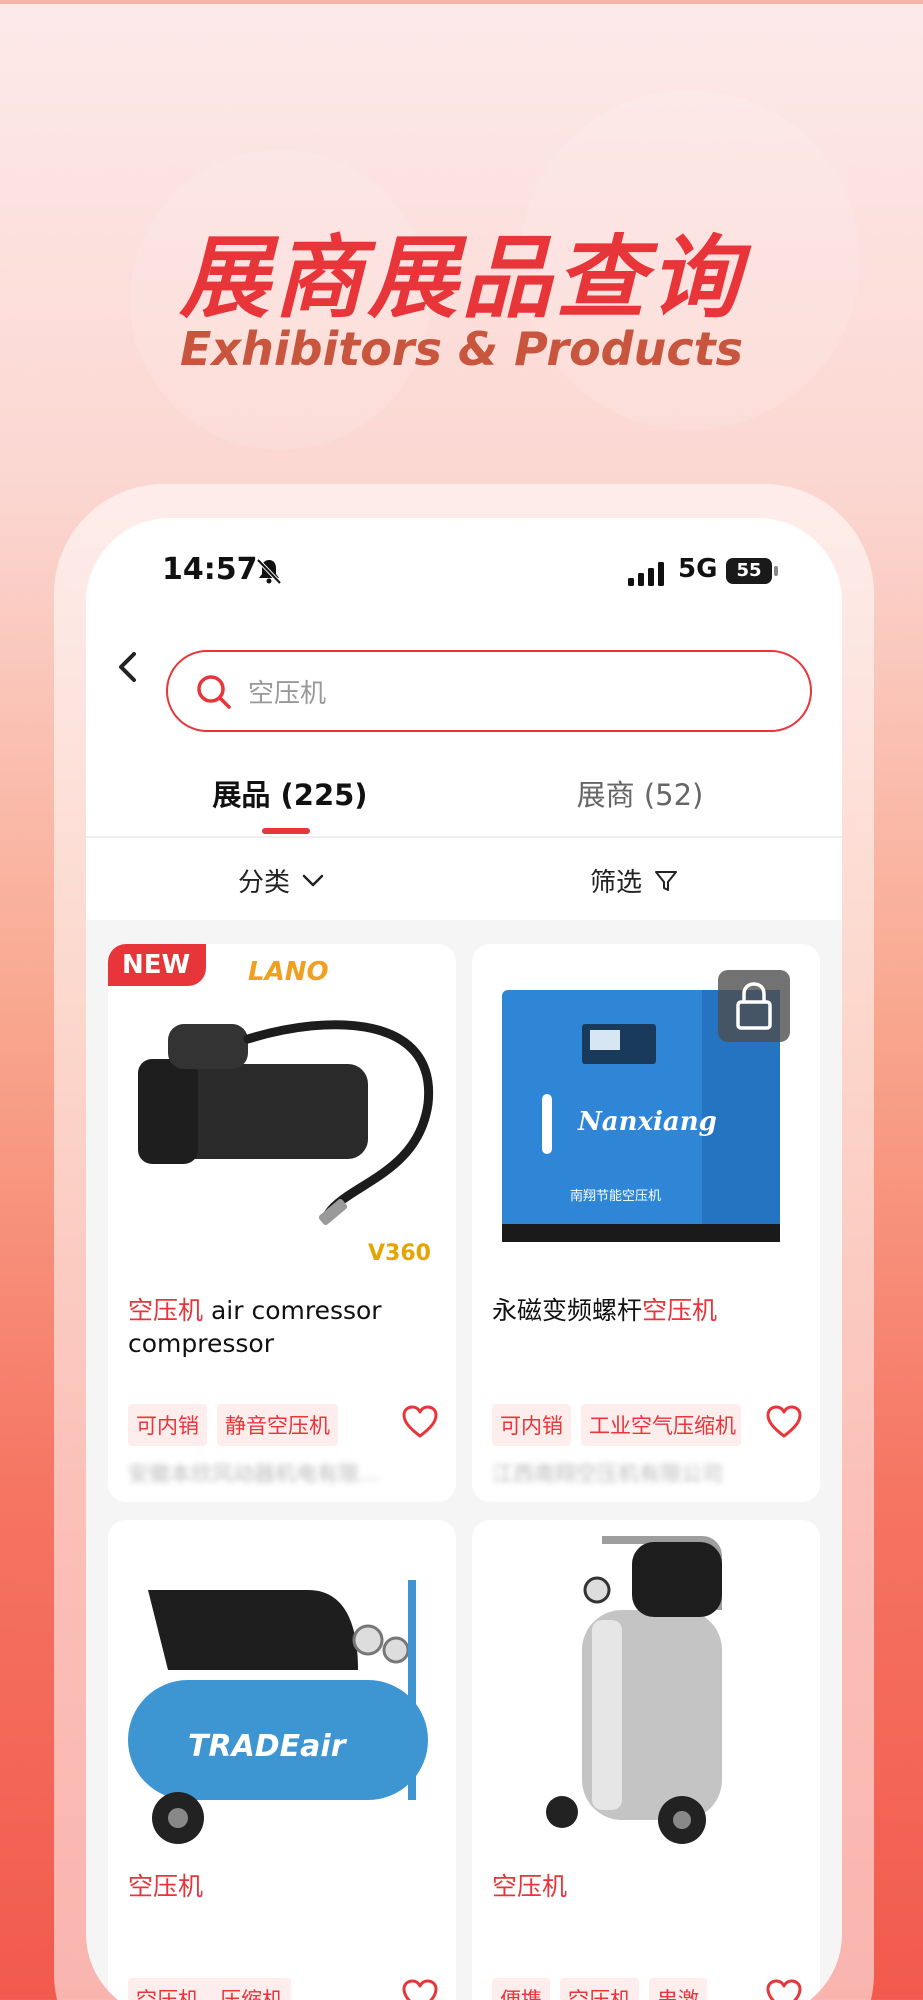  I want to click on product-card: TRADEair 空压机 空压机，压缩机, so click(282, 1760).